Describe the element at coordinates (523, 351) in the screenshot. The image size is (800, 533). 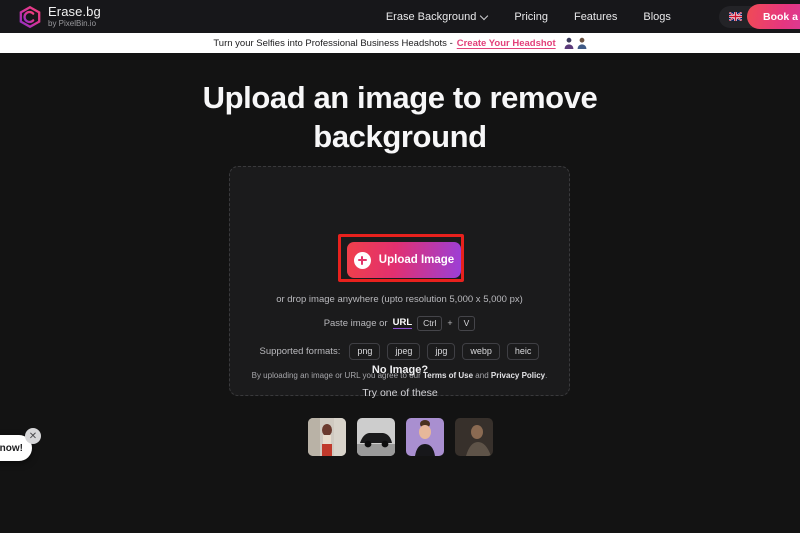
I see `format-chip-heic: heic` at that location.